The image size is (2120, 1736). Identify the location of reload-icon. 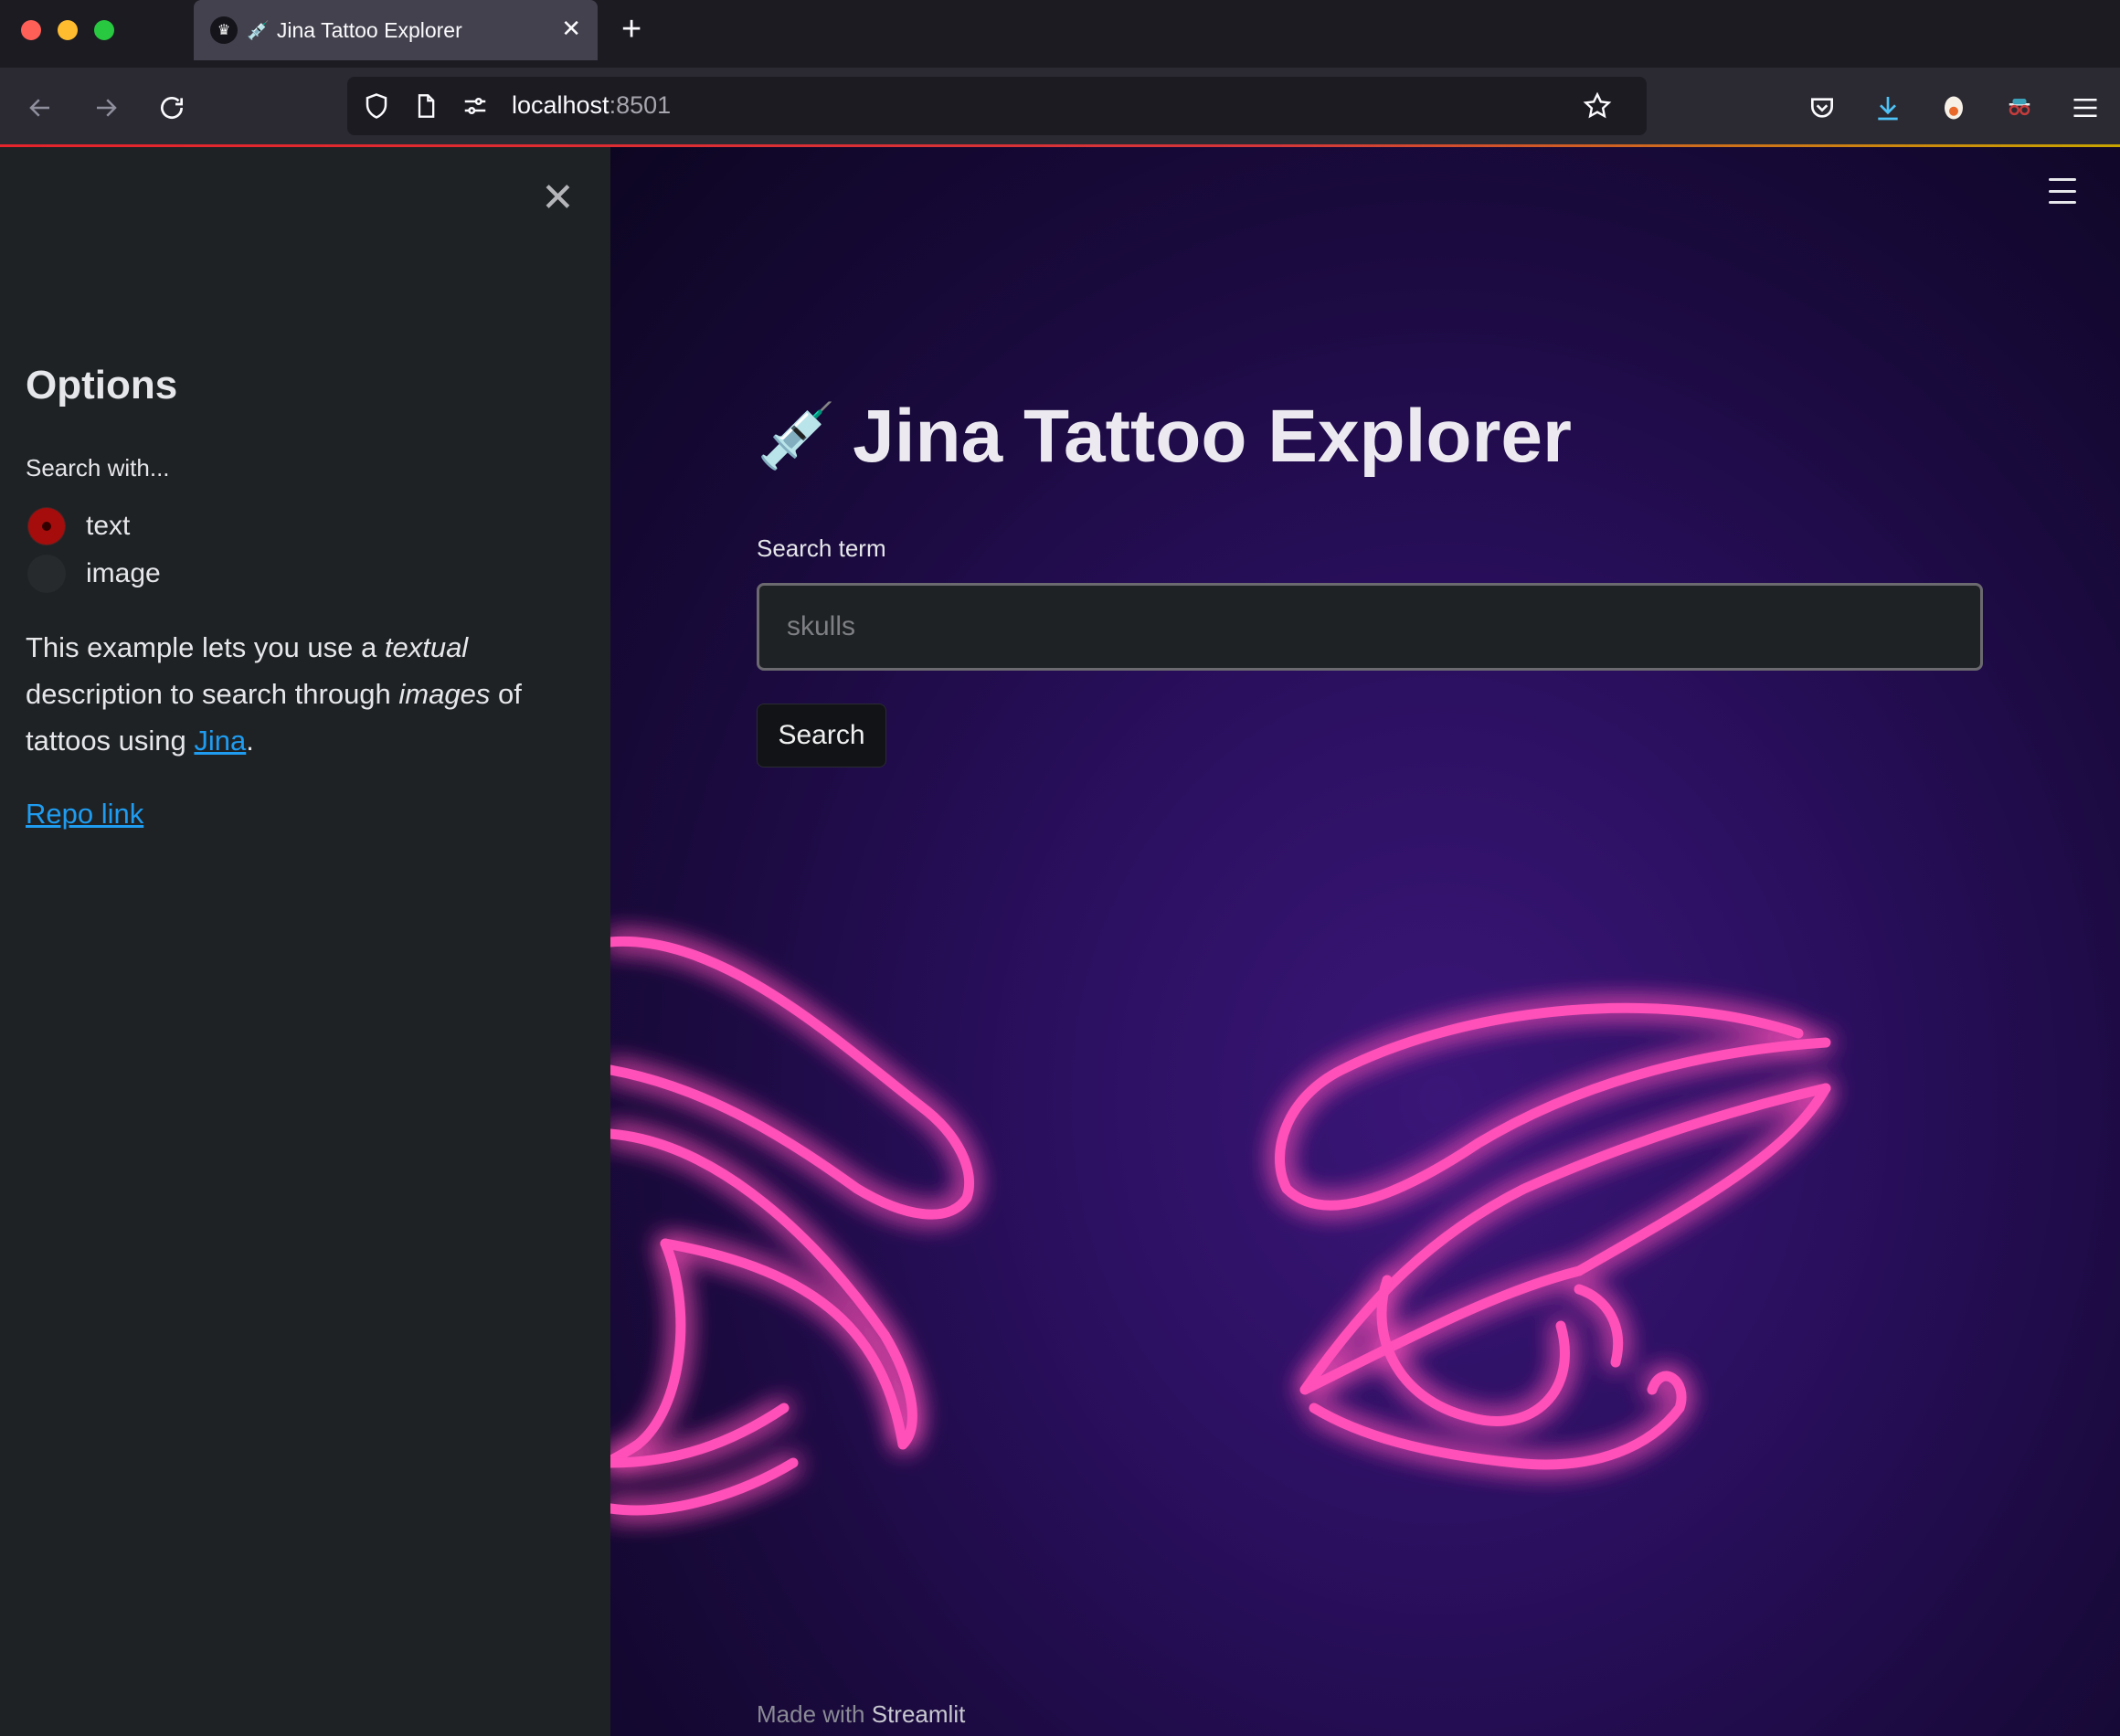
(172, 108).